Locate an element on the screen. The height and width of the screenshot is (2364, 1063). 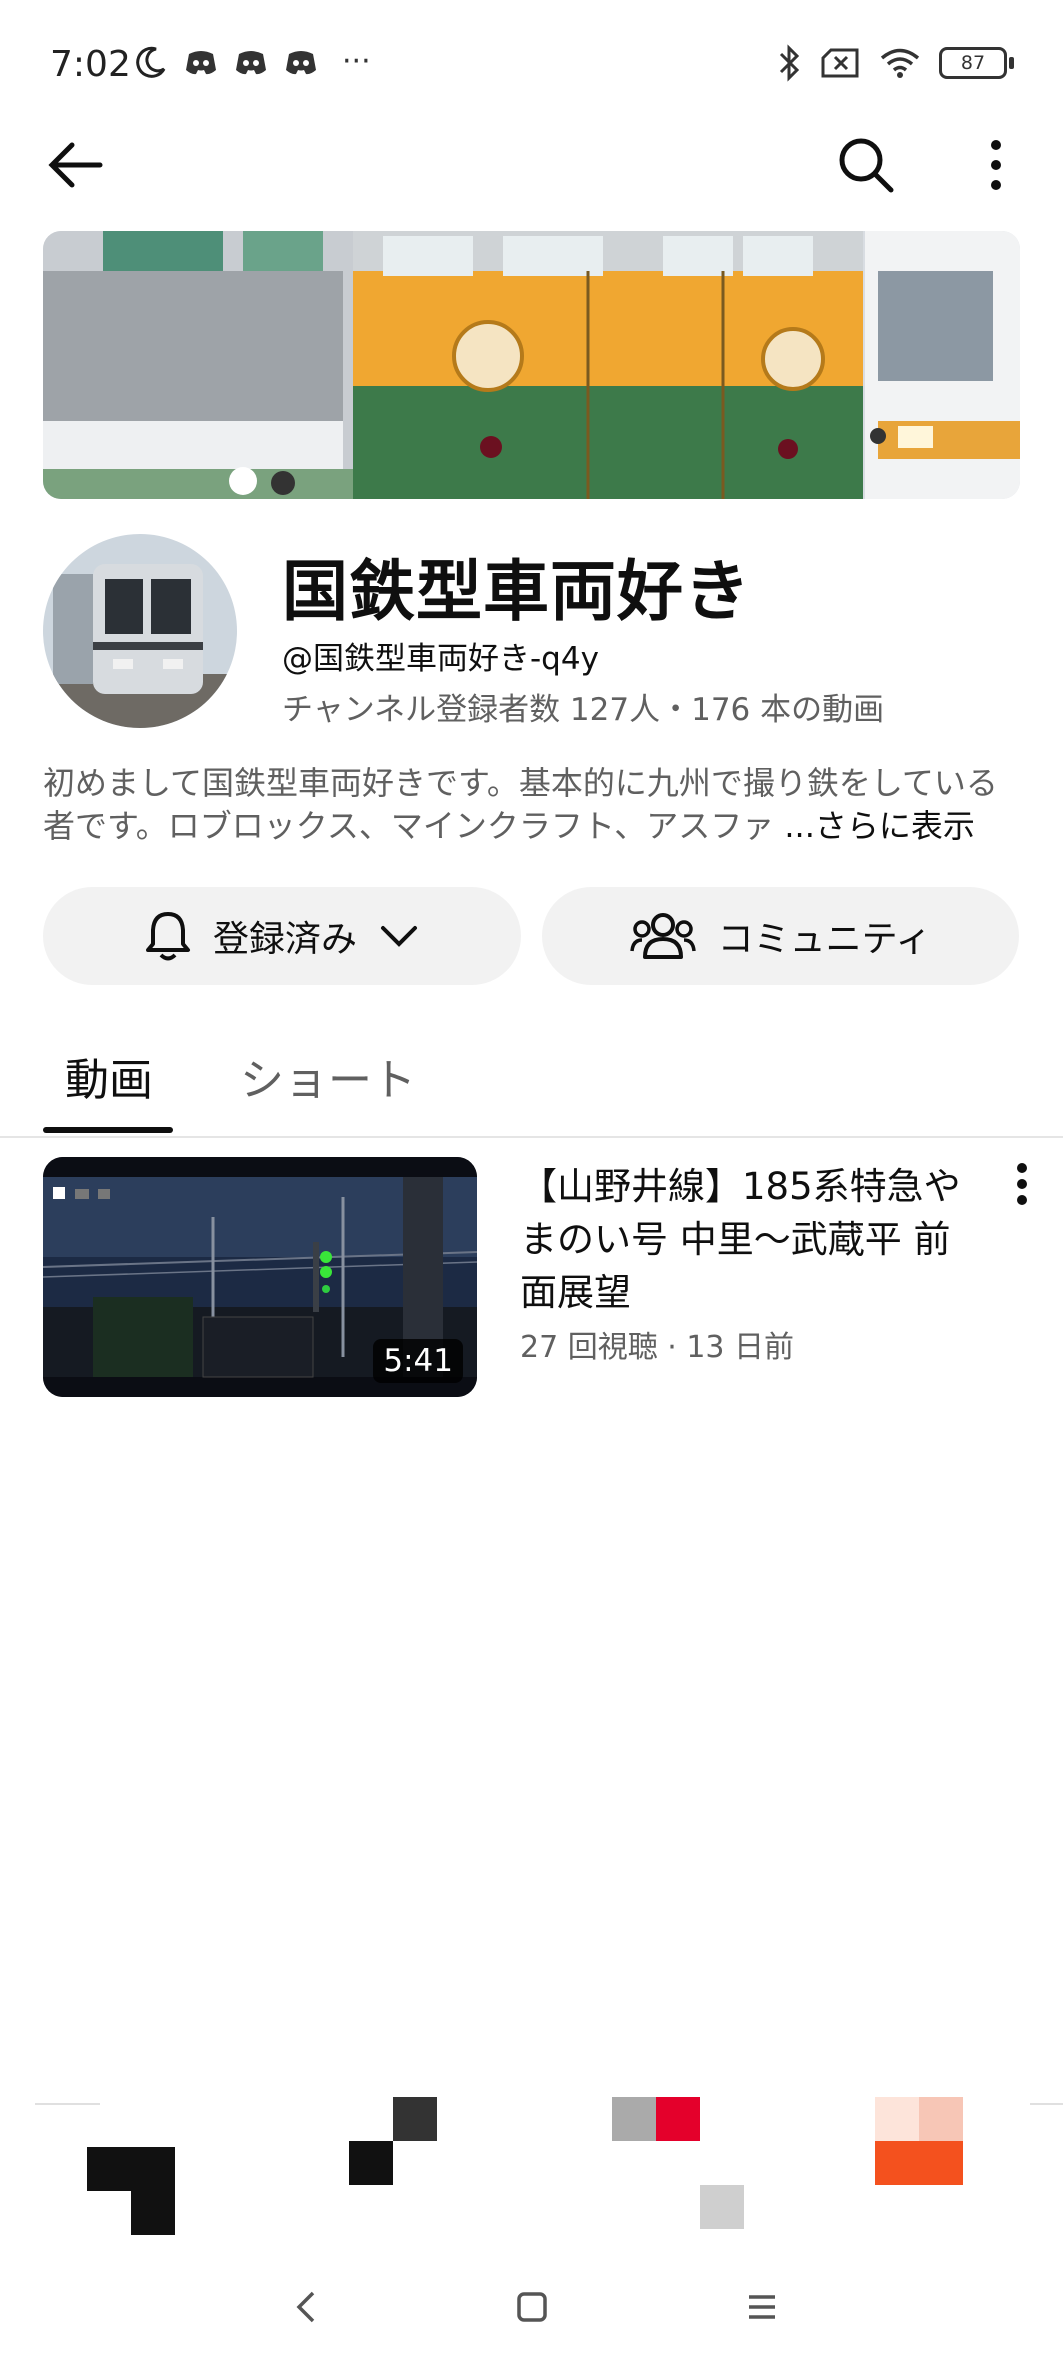
community-button: コミュニティ is located at coordinates (780, 936).